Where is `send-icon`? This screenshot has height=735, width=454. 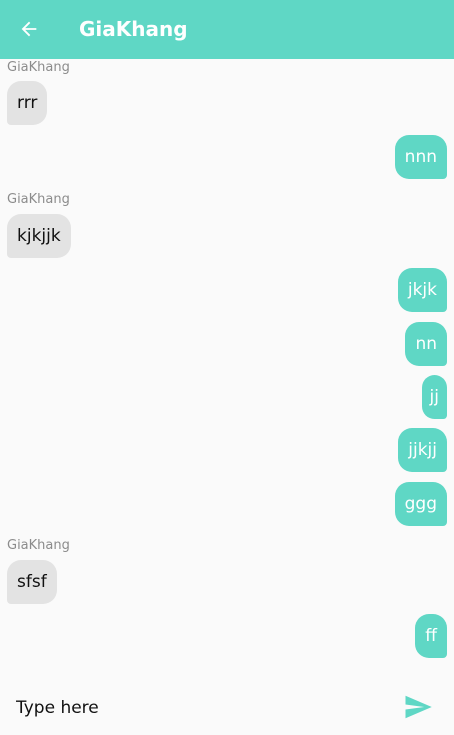 send-icon is located at coordinates (418, 707).